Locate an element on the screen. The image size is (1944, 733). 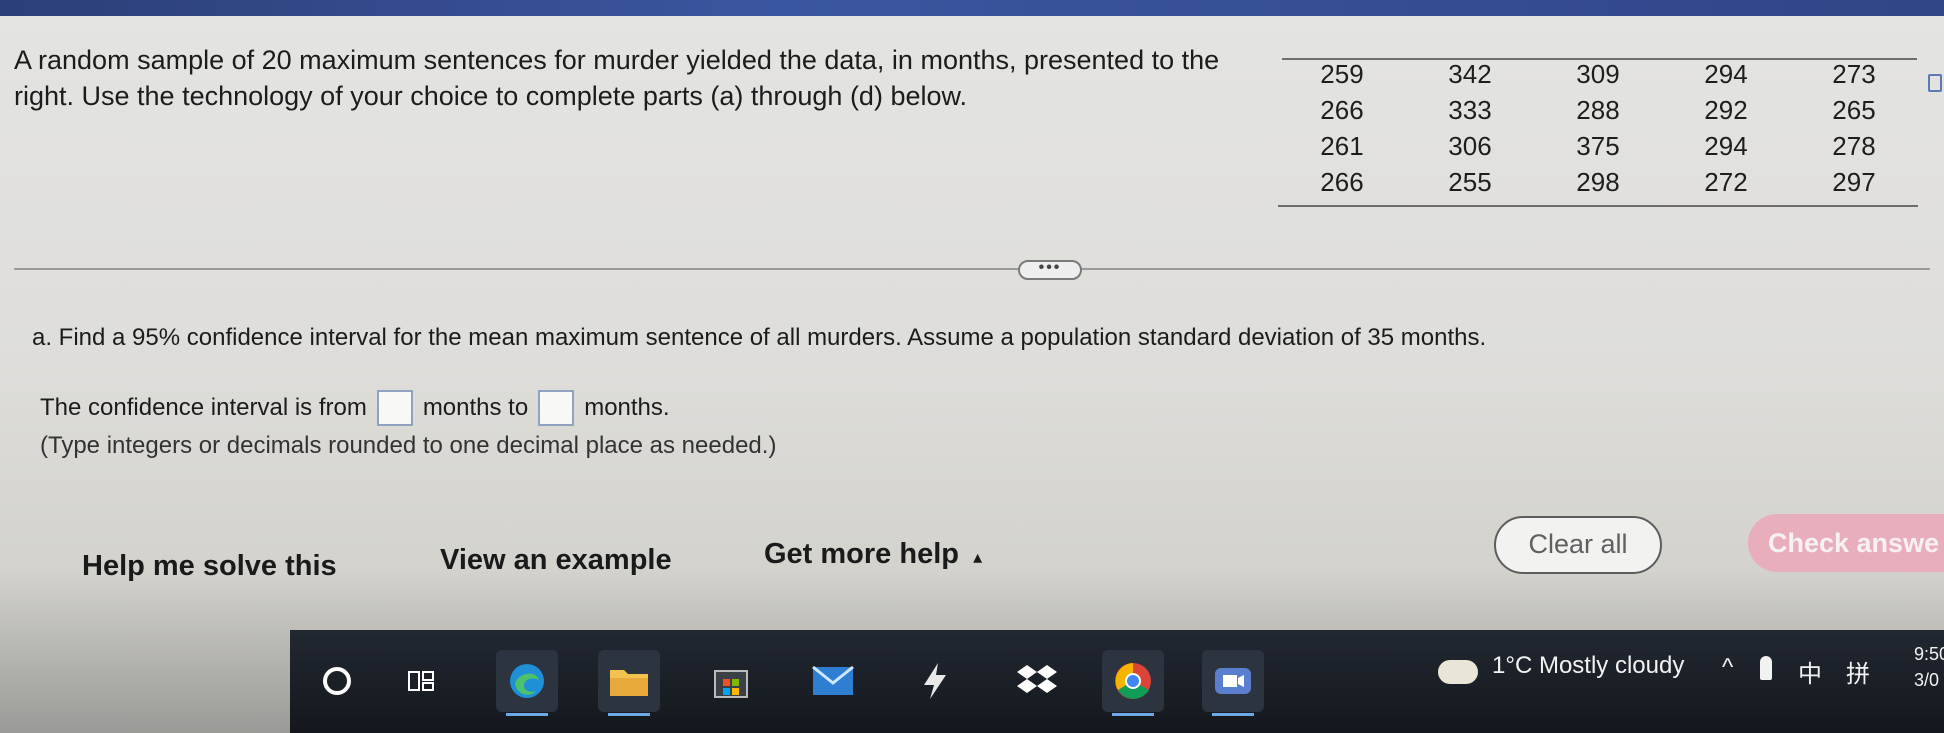
chrome-glyph is located at coordinates (1133, 681).